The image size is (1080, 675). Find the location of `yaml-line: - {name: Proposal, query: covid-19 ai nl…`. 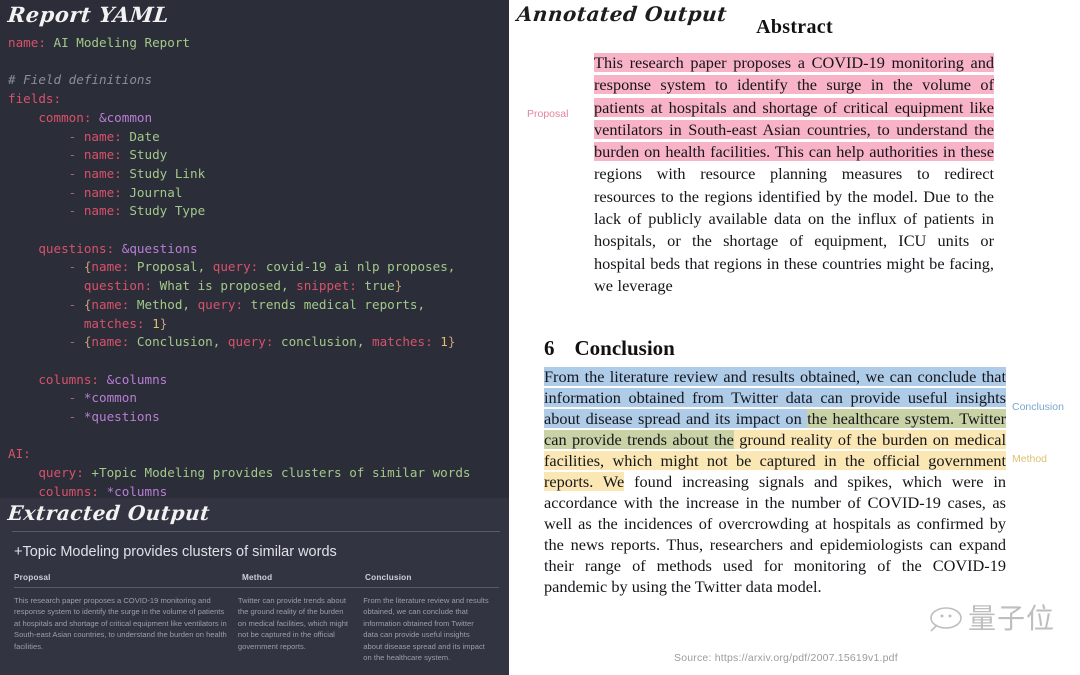

yaml-line: - {name: Proposal, query: covid-19 ai nl… is located at coordinates (258, 267).